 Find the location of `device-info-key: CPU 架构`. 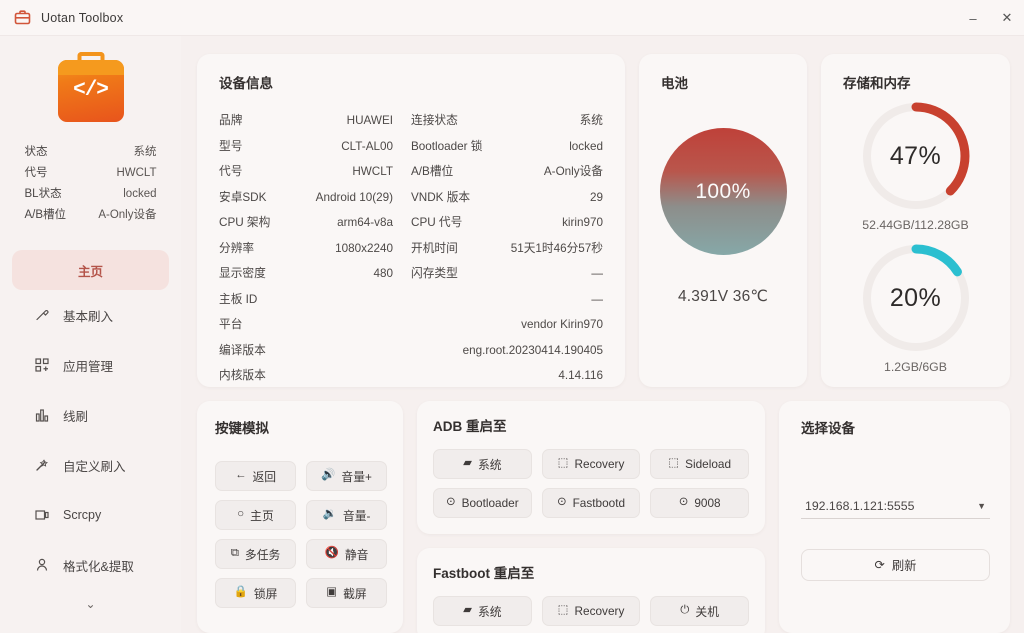

device-info-key: CPU 架构 is located at coordinates (245, 222).